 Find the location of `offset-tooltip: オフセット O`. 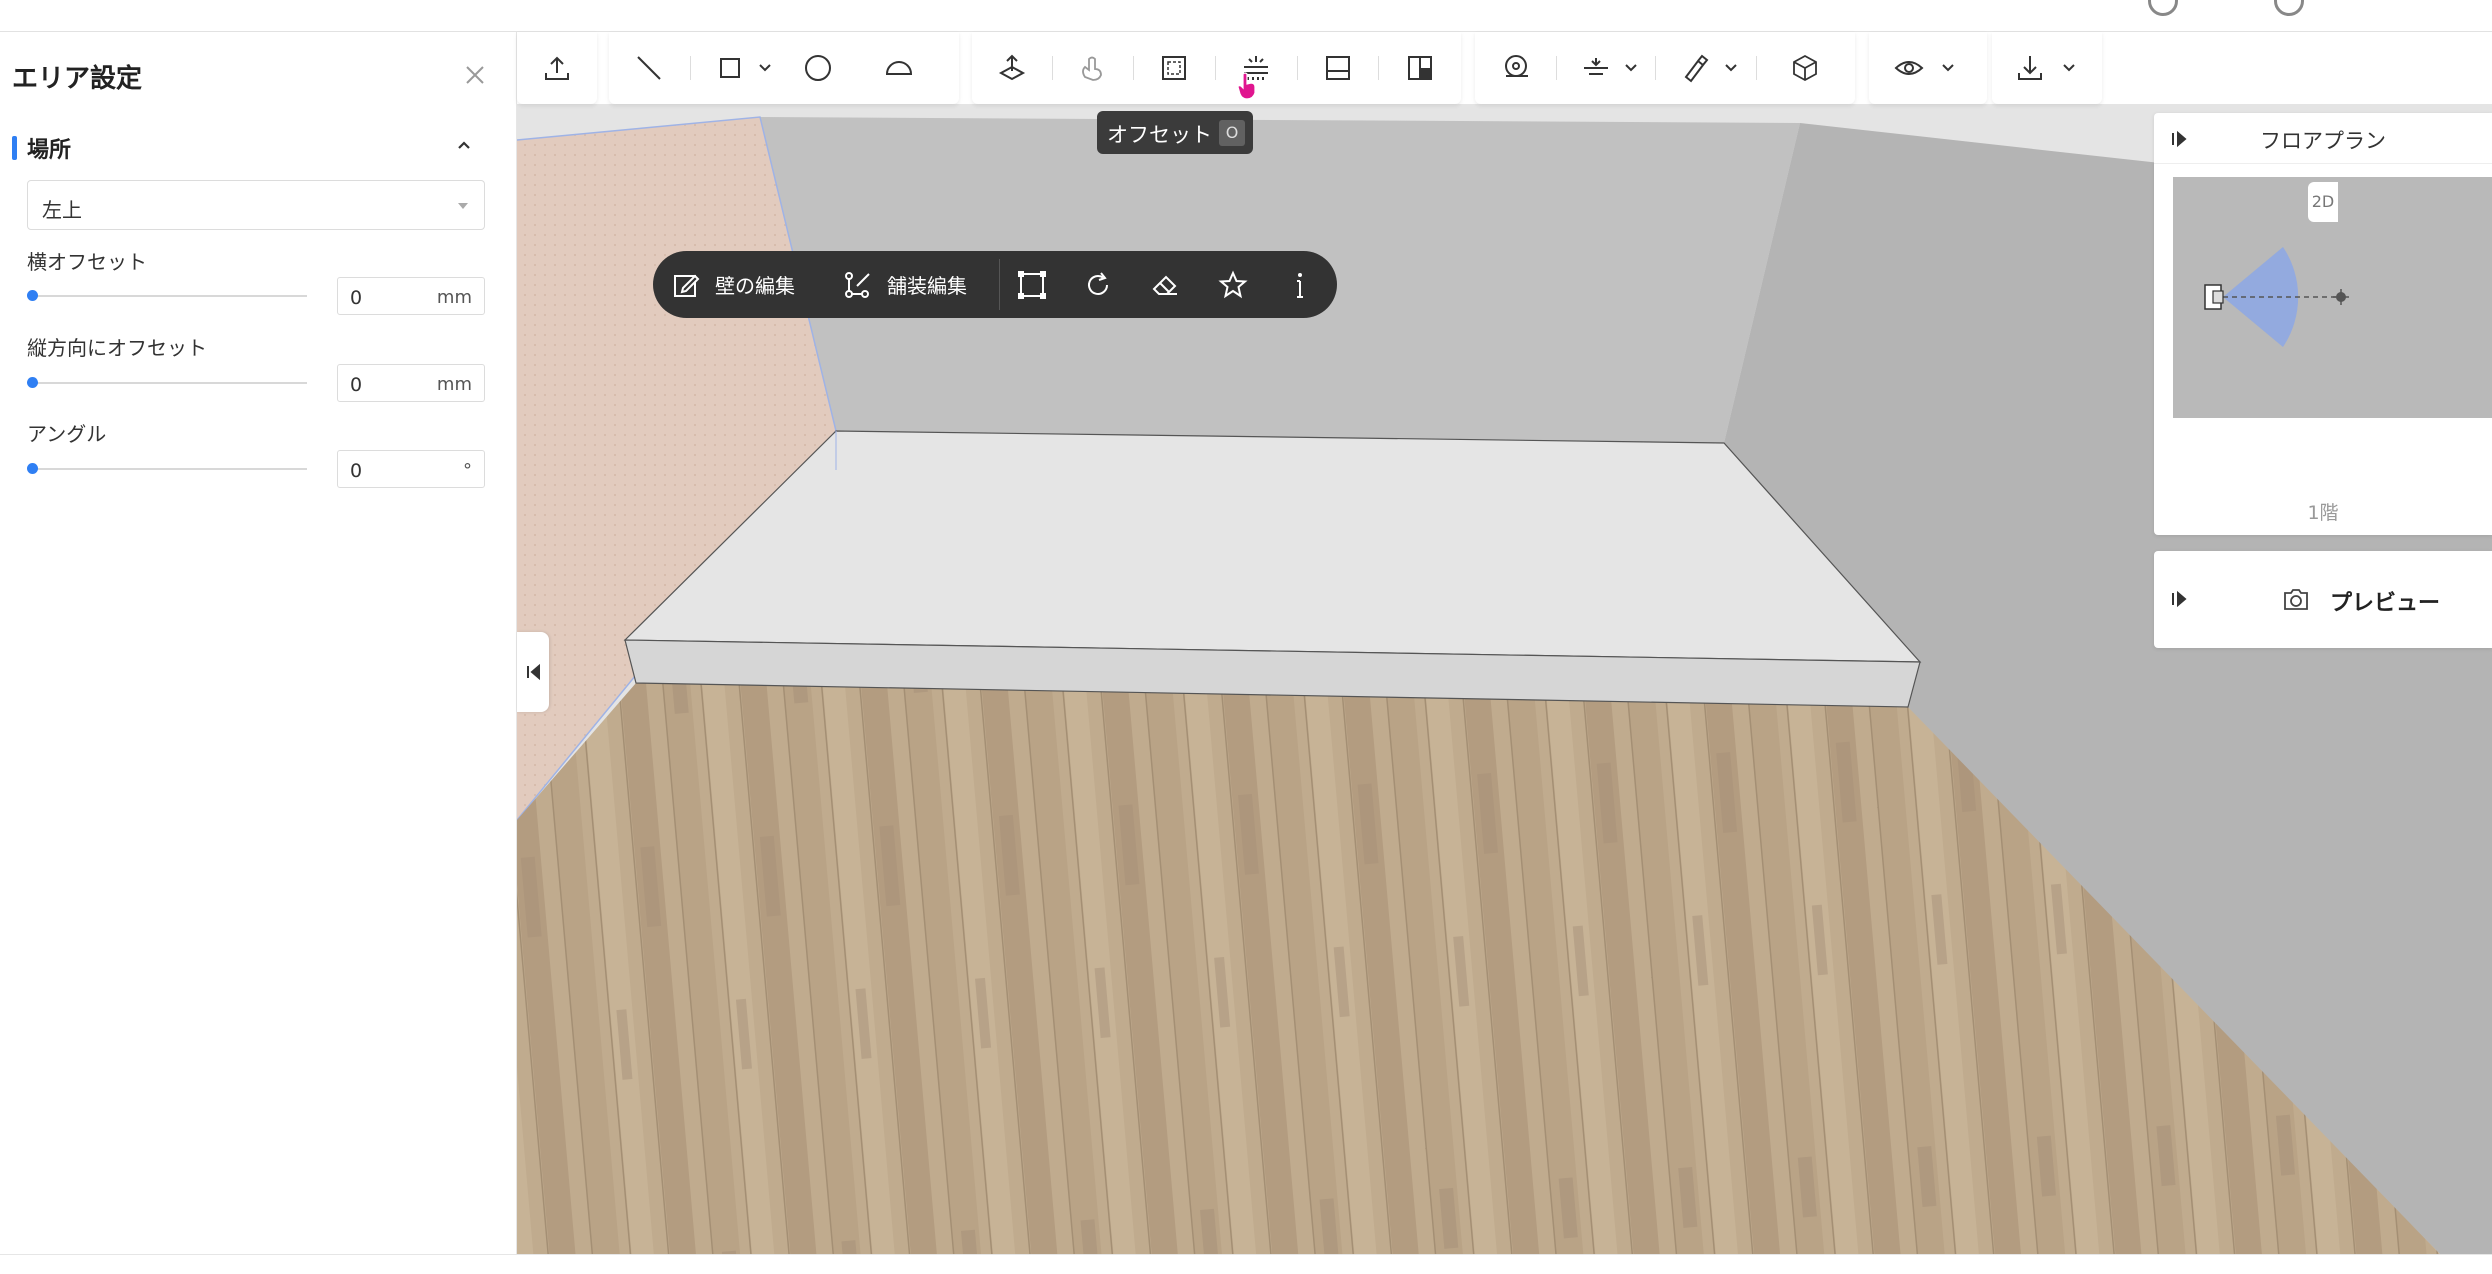

offset-tooltip: オフセット O is located at coordinates (1175, 132).